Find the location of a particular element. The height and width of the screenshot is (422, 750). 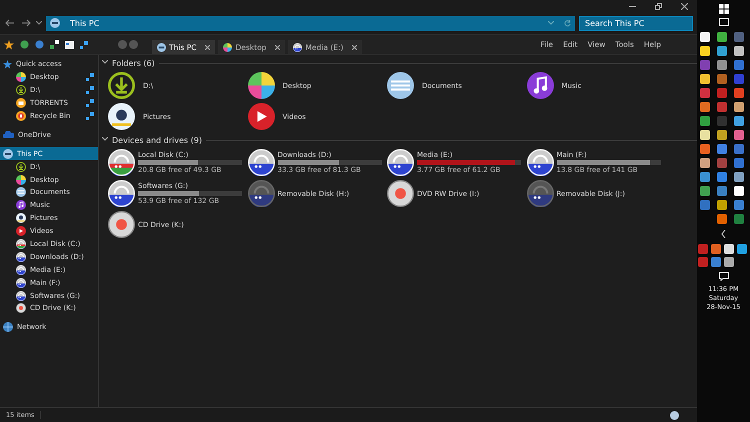

forward-icon is located at coordinates (26, 23).